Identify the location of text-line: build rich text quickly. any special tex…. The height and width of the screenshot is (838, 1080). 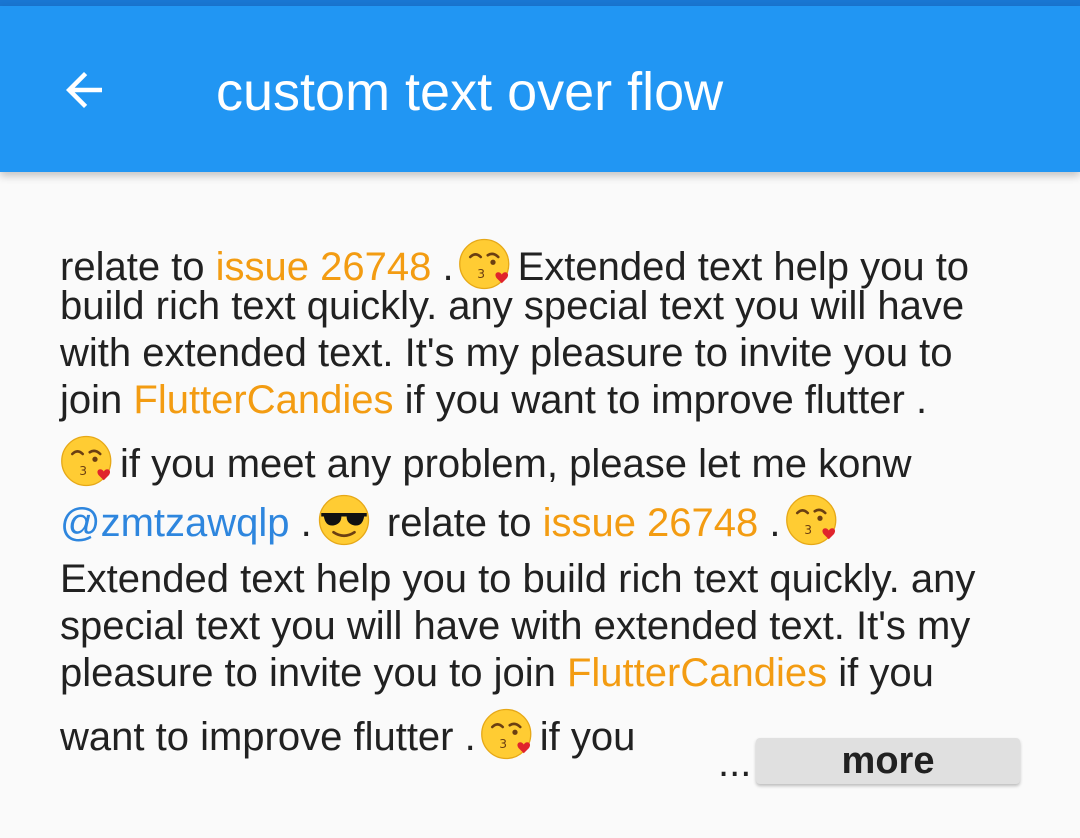
(512, 306).